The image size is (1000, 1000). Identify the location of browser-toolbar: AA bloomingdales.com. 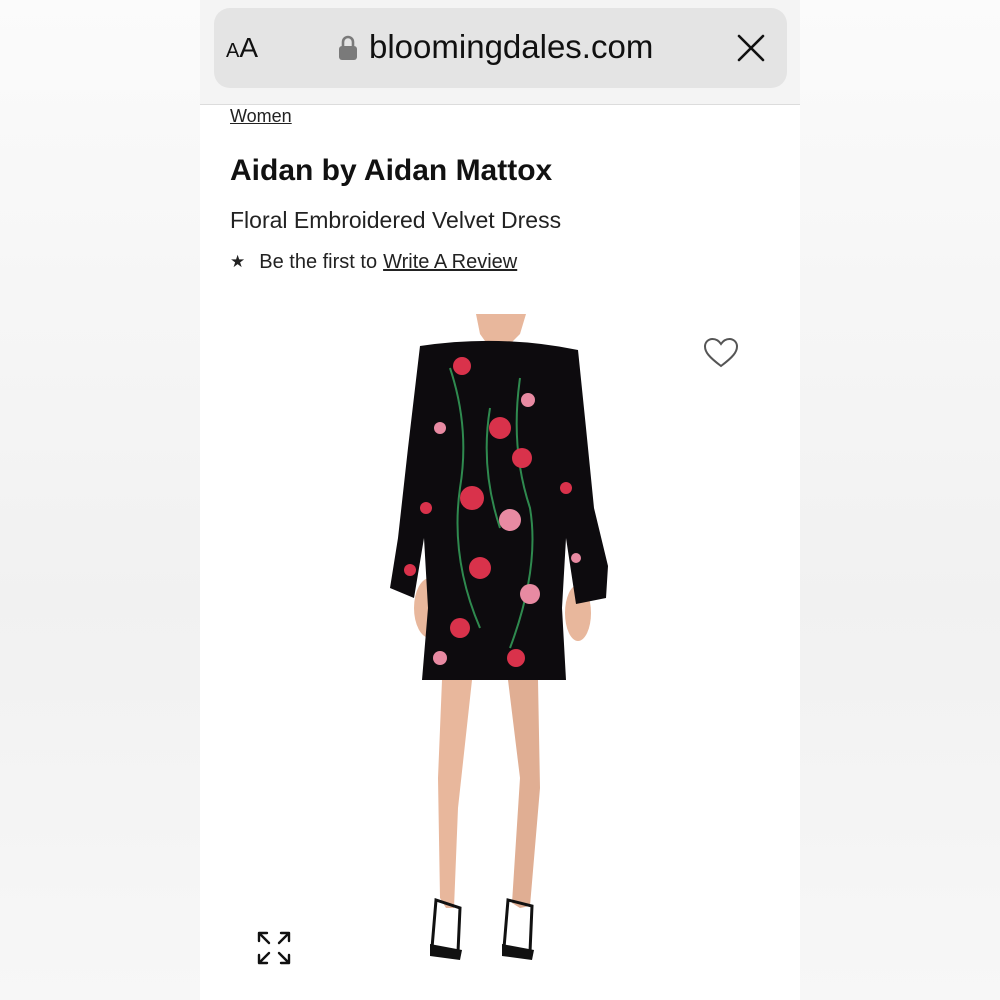
(500, 52).